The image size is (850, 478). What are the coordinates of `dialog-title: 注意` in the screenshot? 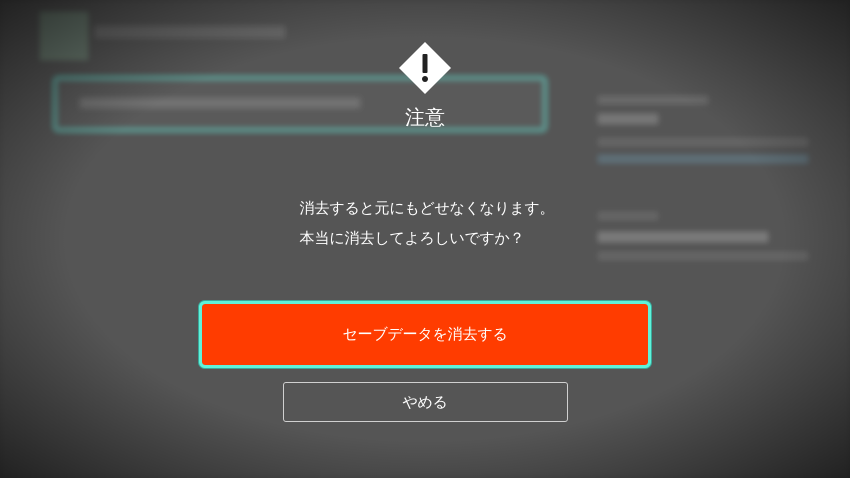 It's located at (425, 117).